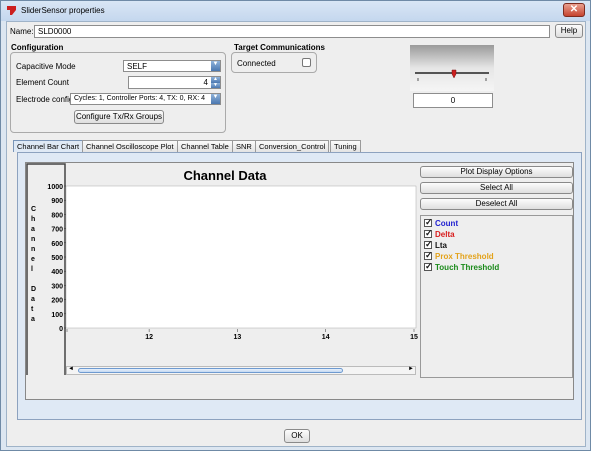  Describe the element at coordinates (244, 146) in the screenshot. I see `tab-snr: SNR` at that location.